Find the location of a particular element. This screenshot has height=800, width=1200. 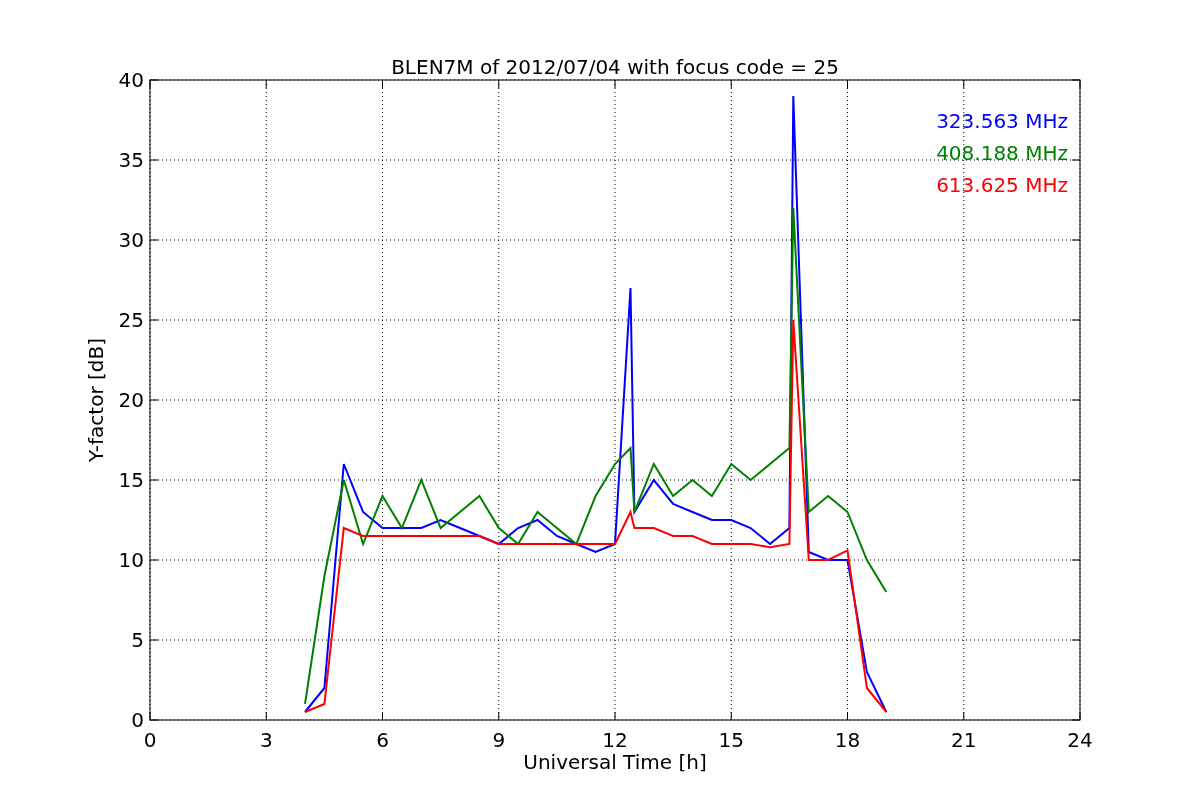

y-tick-label: 35 is located at coordinates (131, 160).